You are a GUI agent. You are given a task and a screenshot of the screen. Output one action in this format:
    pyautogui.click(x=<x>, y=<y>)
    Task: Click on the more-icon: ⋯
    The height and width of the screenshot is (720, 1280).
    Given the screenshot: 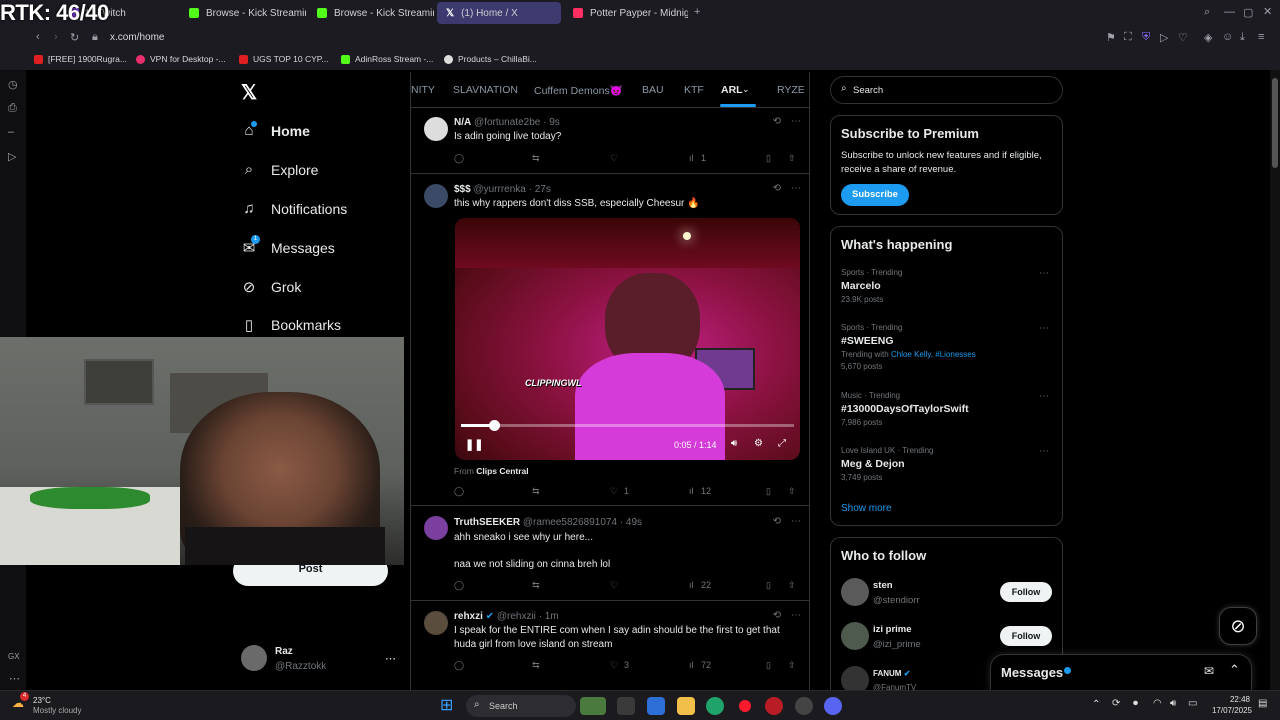 What is the action you would take?
    pyautogui.click(x=14, y=678)
    